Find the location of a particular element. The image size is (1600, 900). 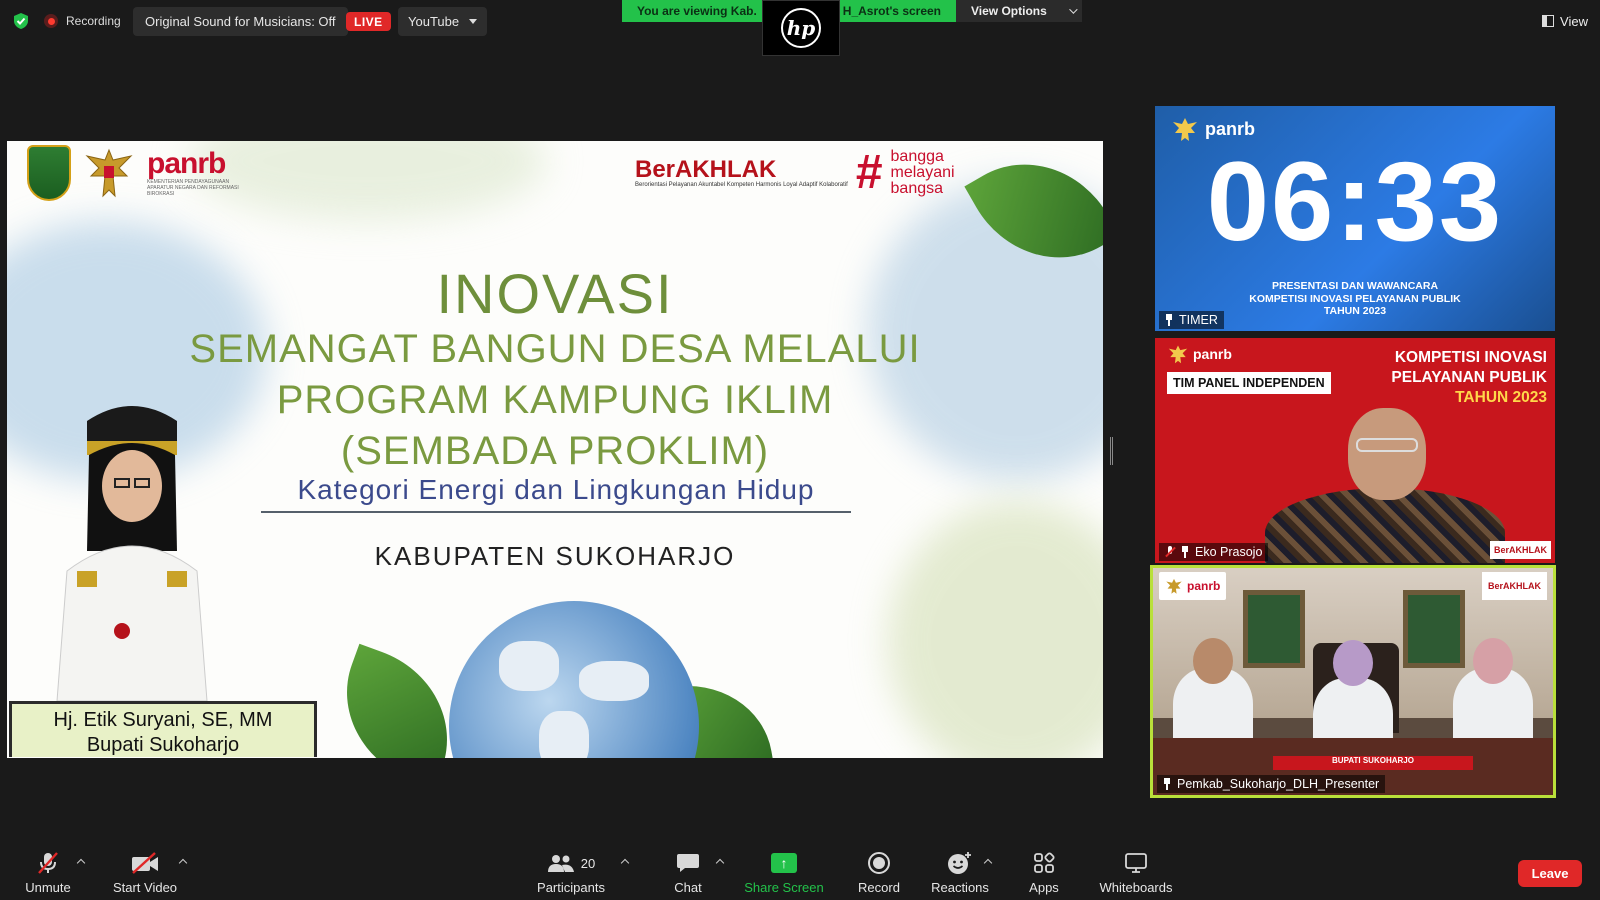

caret-down-icon is located at coordinates (473, 21).